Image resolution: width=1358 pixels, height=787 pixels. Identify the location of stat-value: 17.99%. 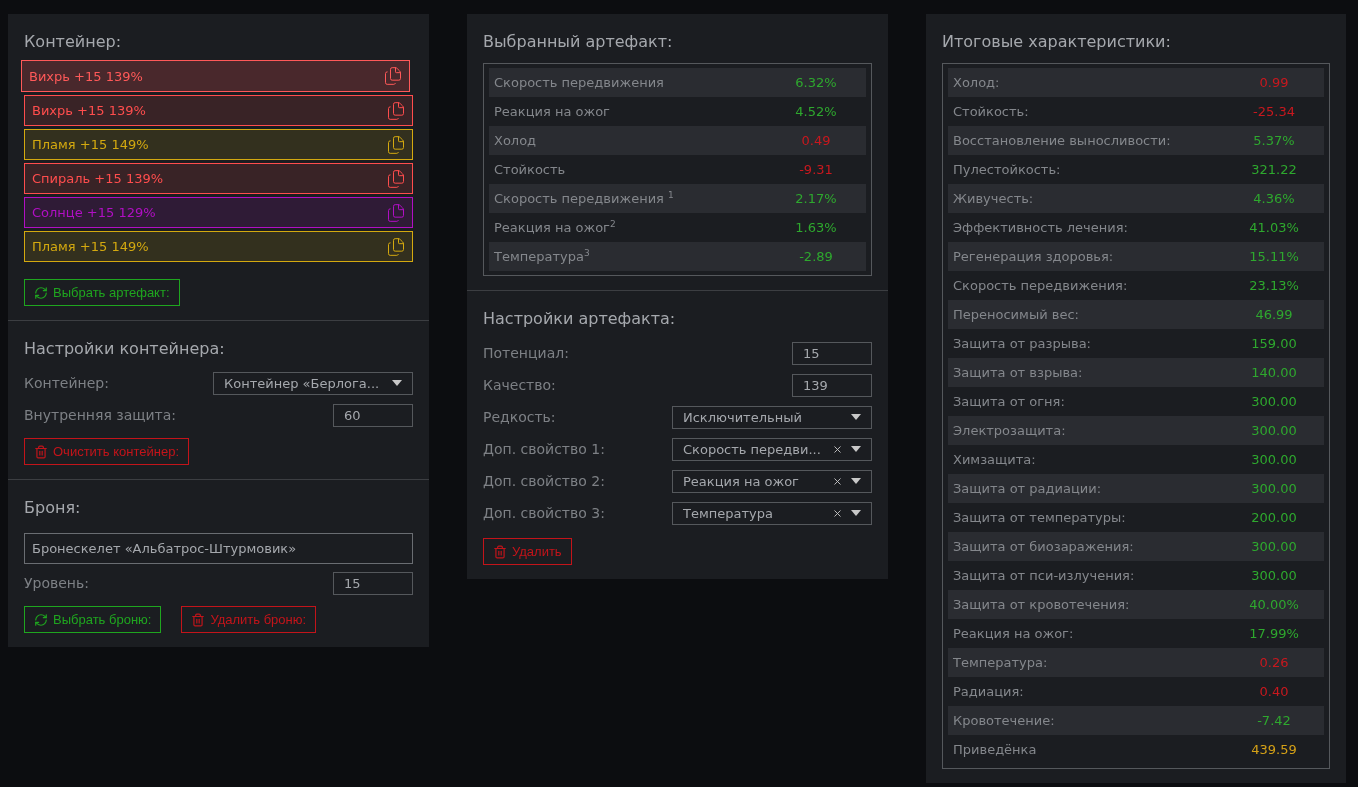
(1274, 633).